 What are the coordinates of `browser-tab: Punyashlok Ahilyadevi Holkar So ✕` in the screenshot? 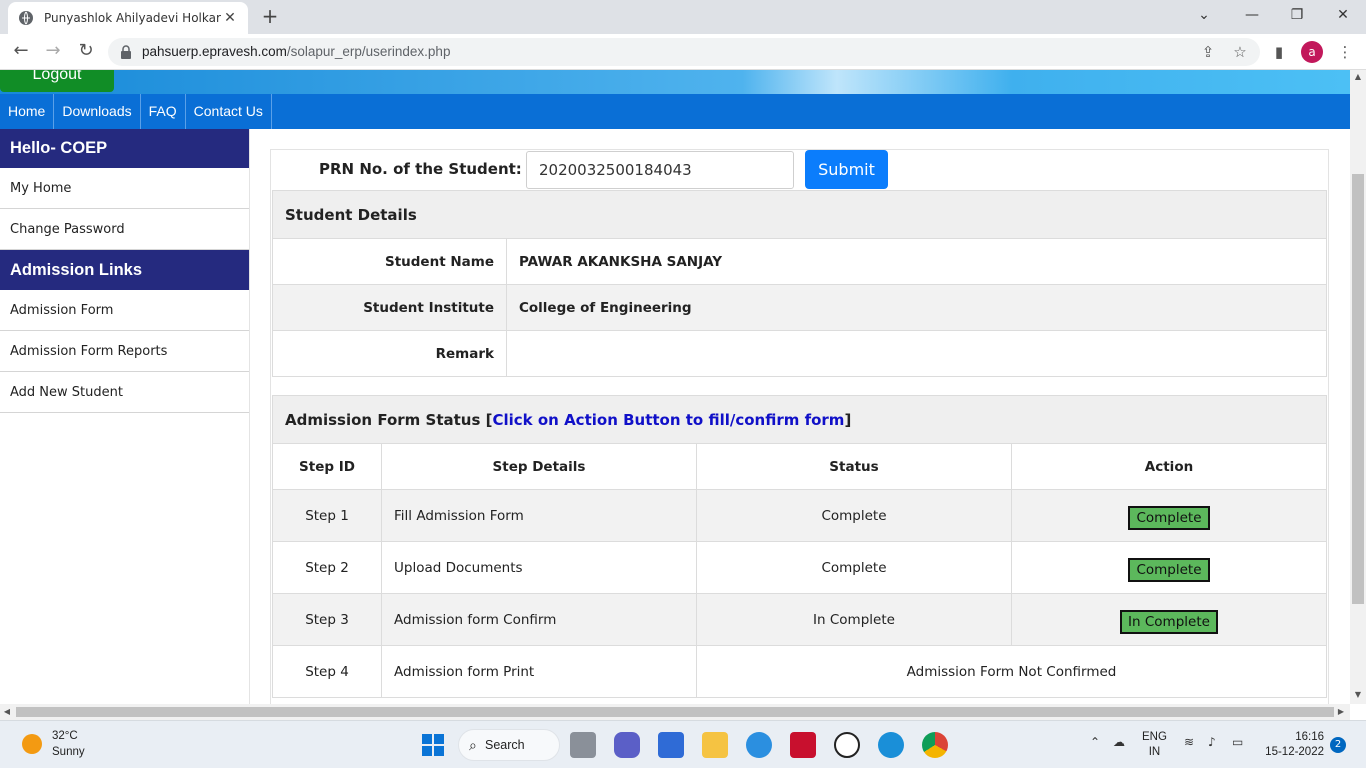 It's located at (128, 18).